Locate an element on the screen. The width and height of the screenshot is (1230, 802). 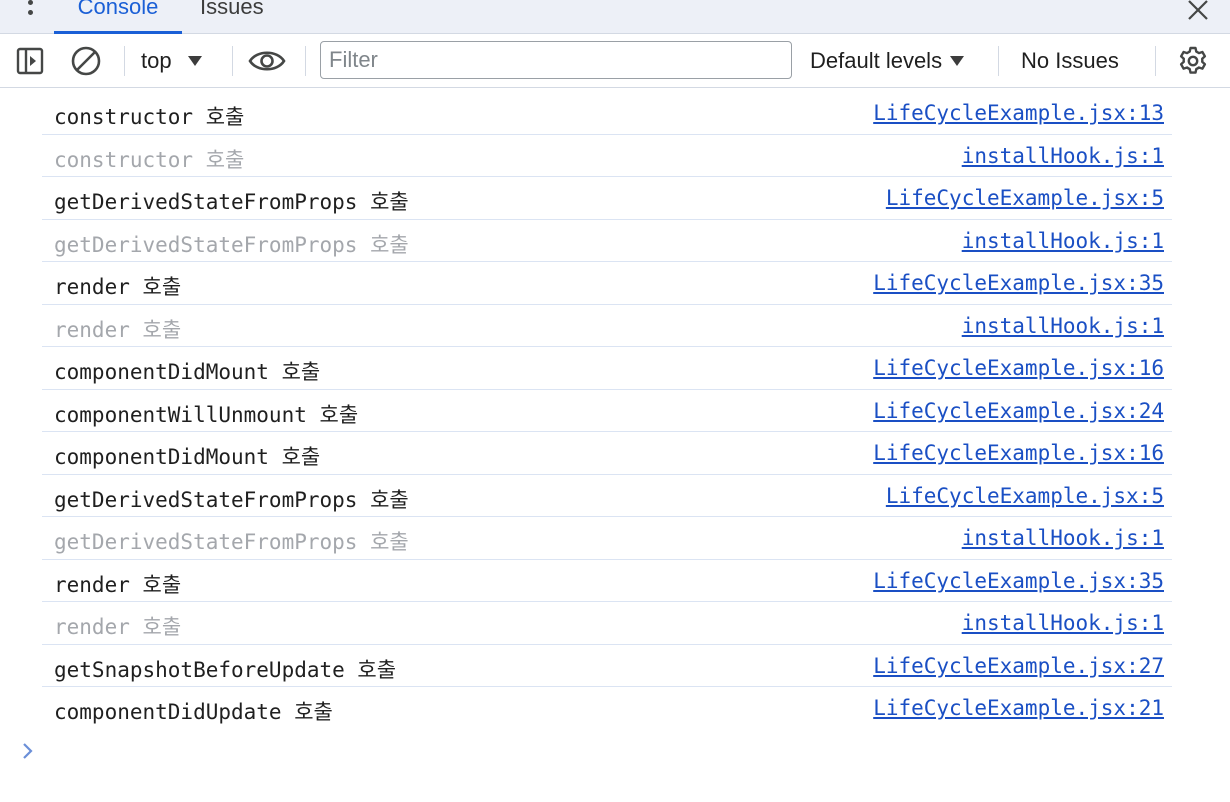
tab-console: Console is located at coordinates (118, 17).